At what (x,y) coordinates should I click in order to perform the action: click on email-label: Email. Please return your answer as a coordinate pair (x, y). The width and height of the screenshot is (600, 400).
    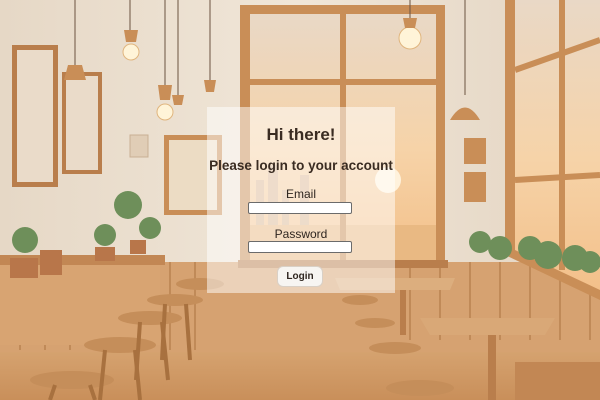
    Looking at the image, I should click on (300, 194).